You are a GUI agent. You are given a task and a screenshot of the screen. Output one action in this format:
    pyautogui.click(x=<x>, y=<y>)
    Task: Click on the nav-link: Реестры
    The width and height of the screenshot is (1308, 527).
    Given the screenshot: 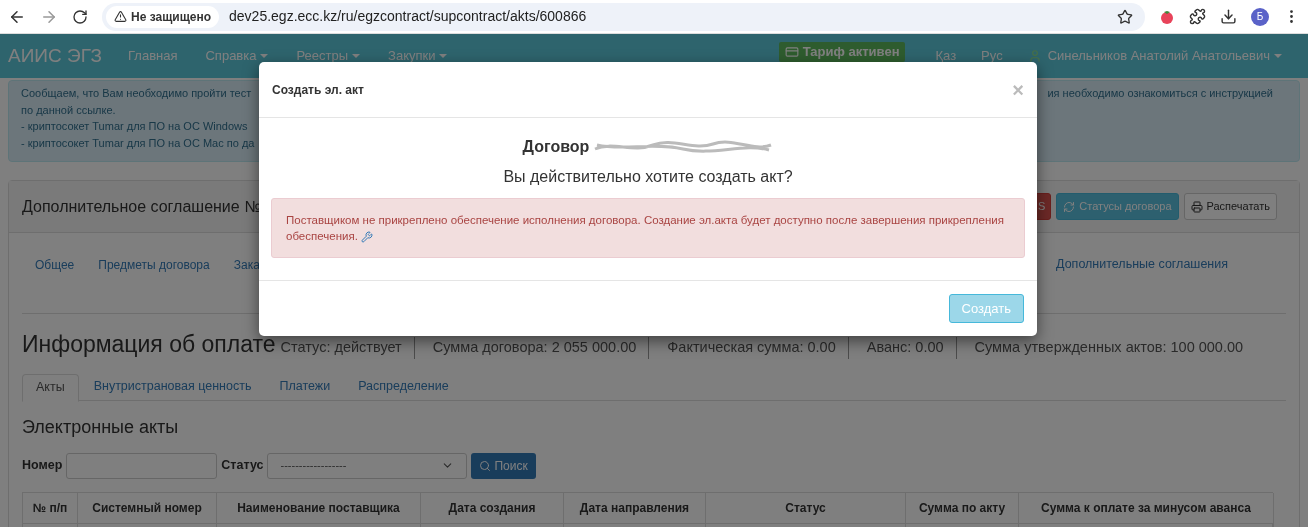 What is the action you would take?
    pyautogui.click(x=328, y=56)
    